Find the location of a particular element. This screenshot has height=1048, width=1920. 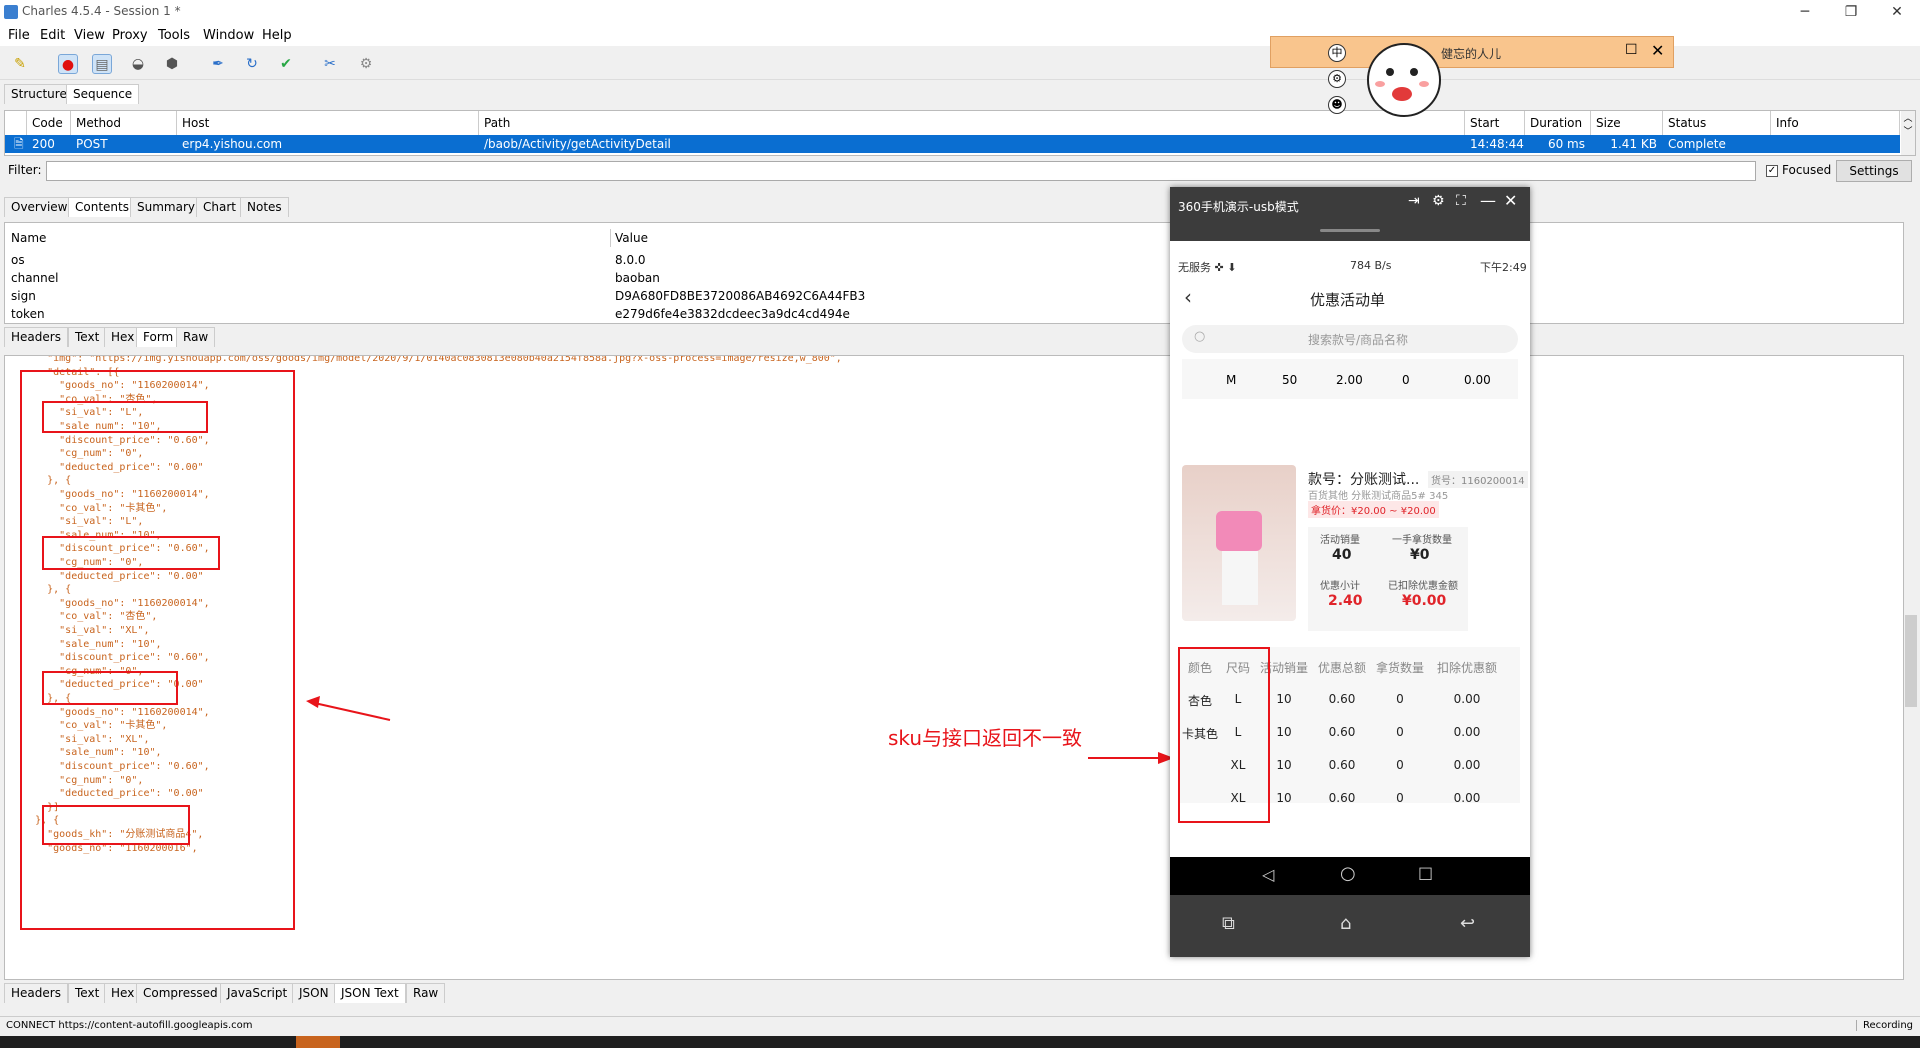

tools-icon: ✂ is located at coordinates (330, 64).